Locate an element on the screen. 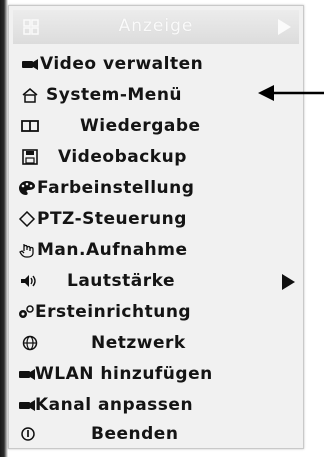 The height and width of the screenshot is (457, 326). menu-item-label: PTZ-Steuerung is located at coordinates (112, 219).